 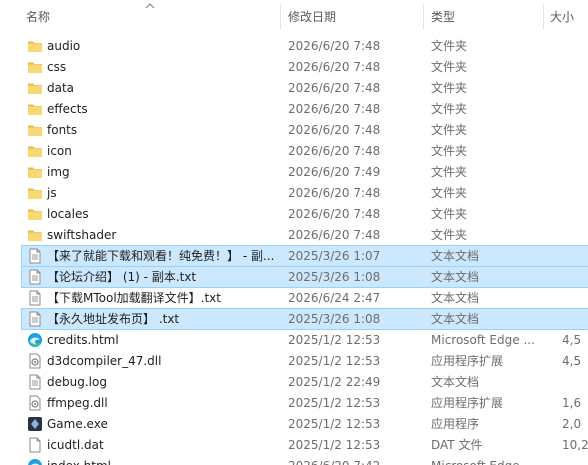 What do you see at coordinates (304, 277) in the screenshot?
I see `file-row: 【论坛介绍】 (1) - 副本.txt 2025/3/26 1:08 文本文档` at bounding box center [304, 277].